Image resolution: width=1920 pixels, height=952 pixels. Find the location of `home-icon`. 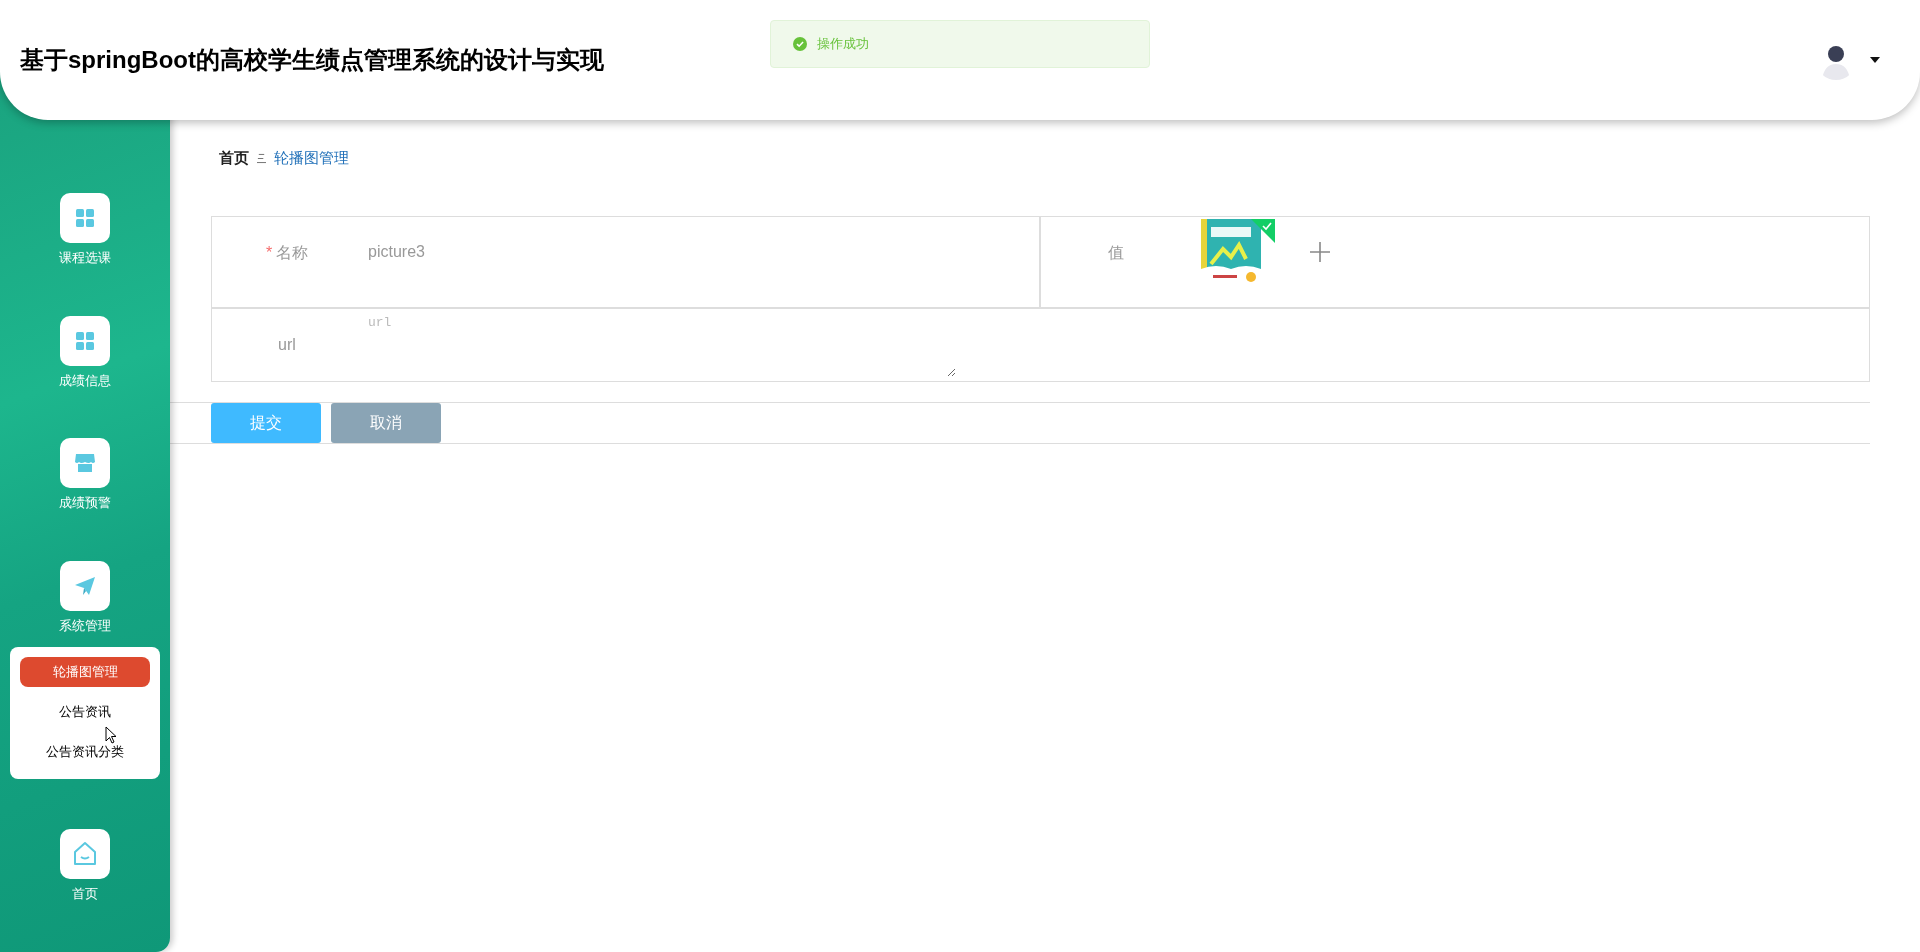

home-icon is located at coordinates (85, 854).